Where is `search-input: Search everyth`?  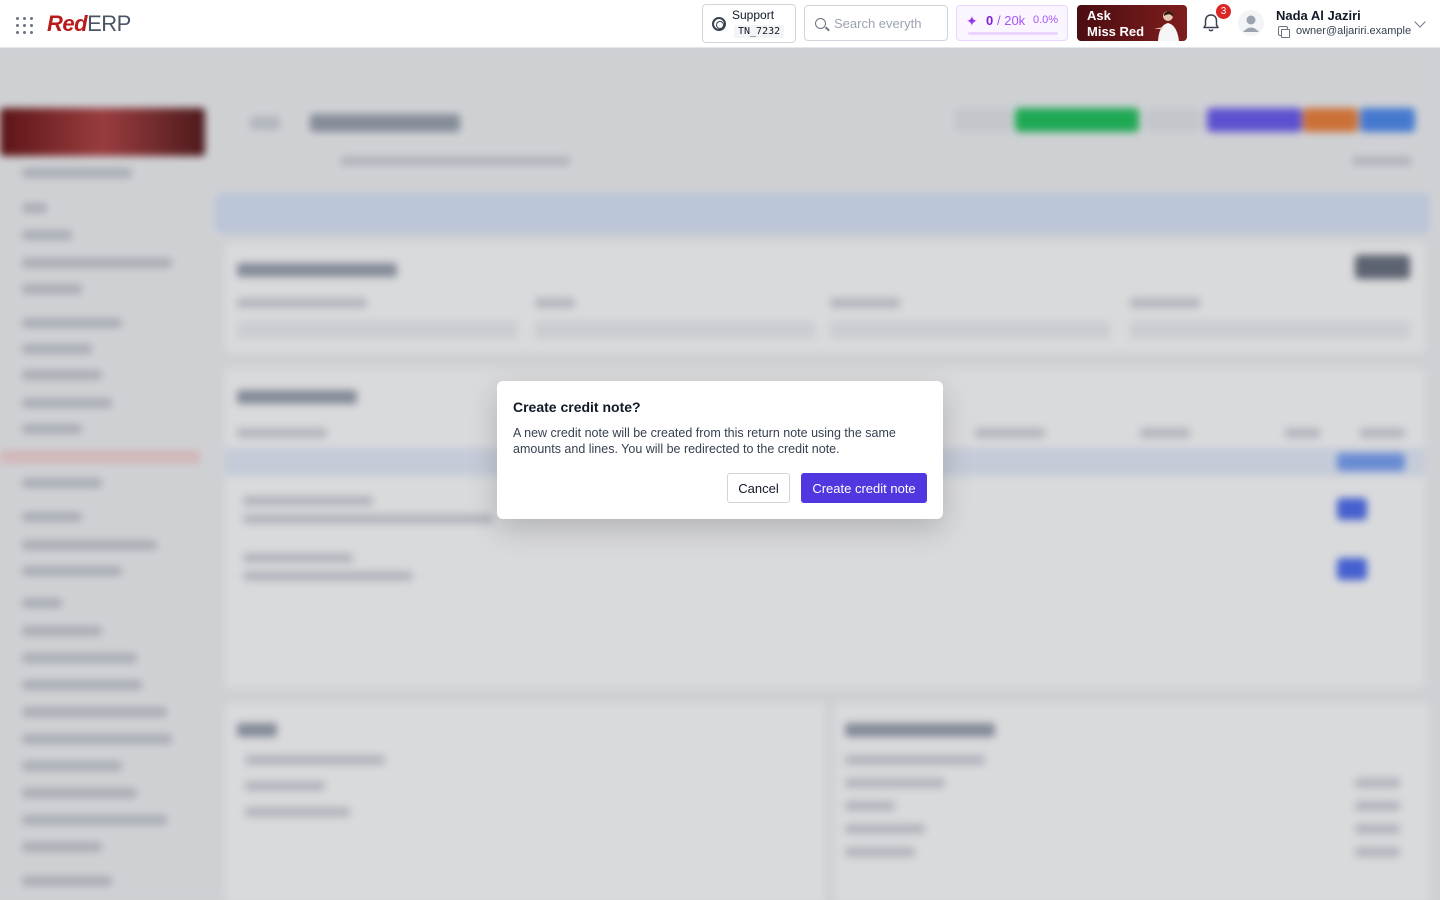 search-input: Search everyth is located at coordinates (876, 23).